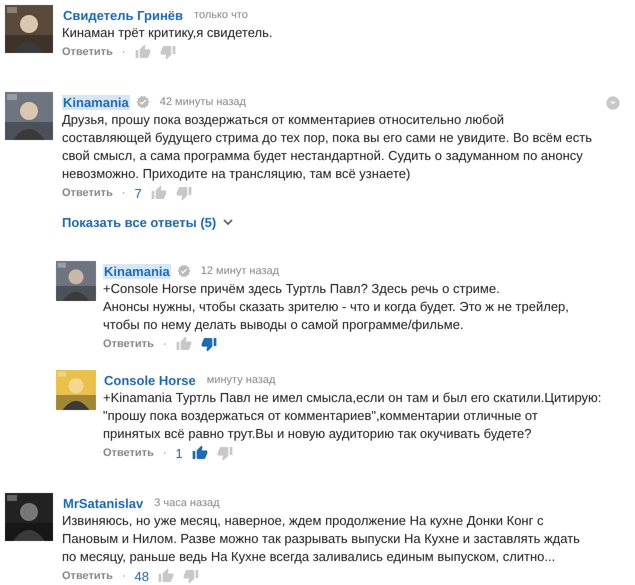 This screenshot has width=635, height=585. Describe the element at coordinates (303, 521) in the screenshot. I see `comment-text: Извиняюсь, но уже месяц, наверное, ждем продолжение На кухне Донки Конг с` at that location.